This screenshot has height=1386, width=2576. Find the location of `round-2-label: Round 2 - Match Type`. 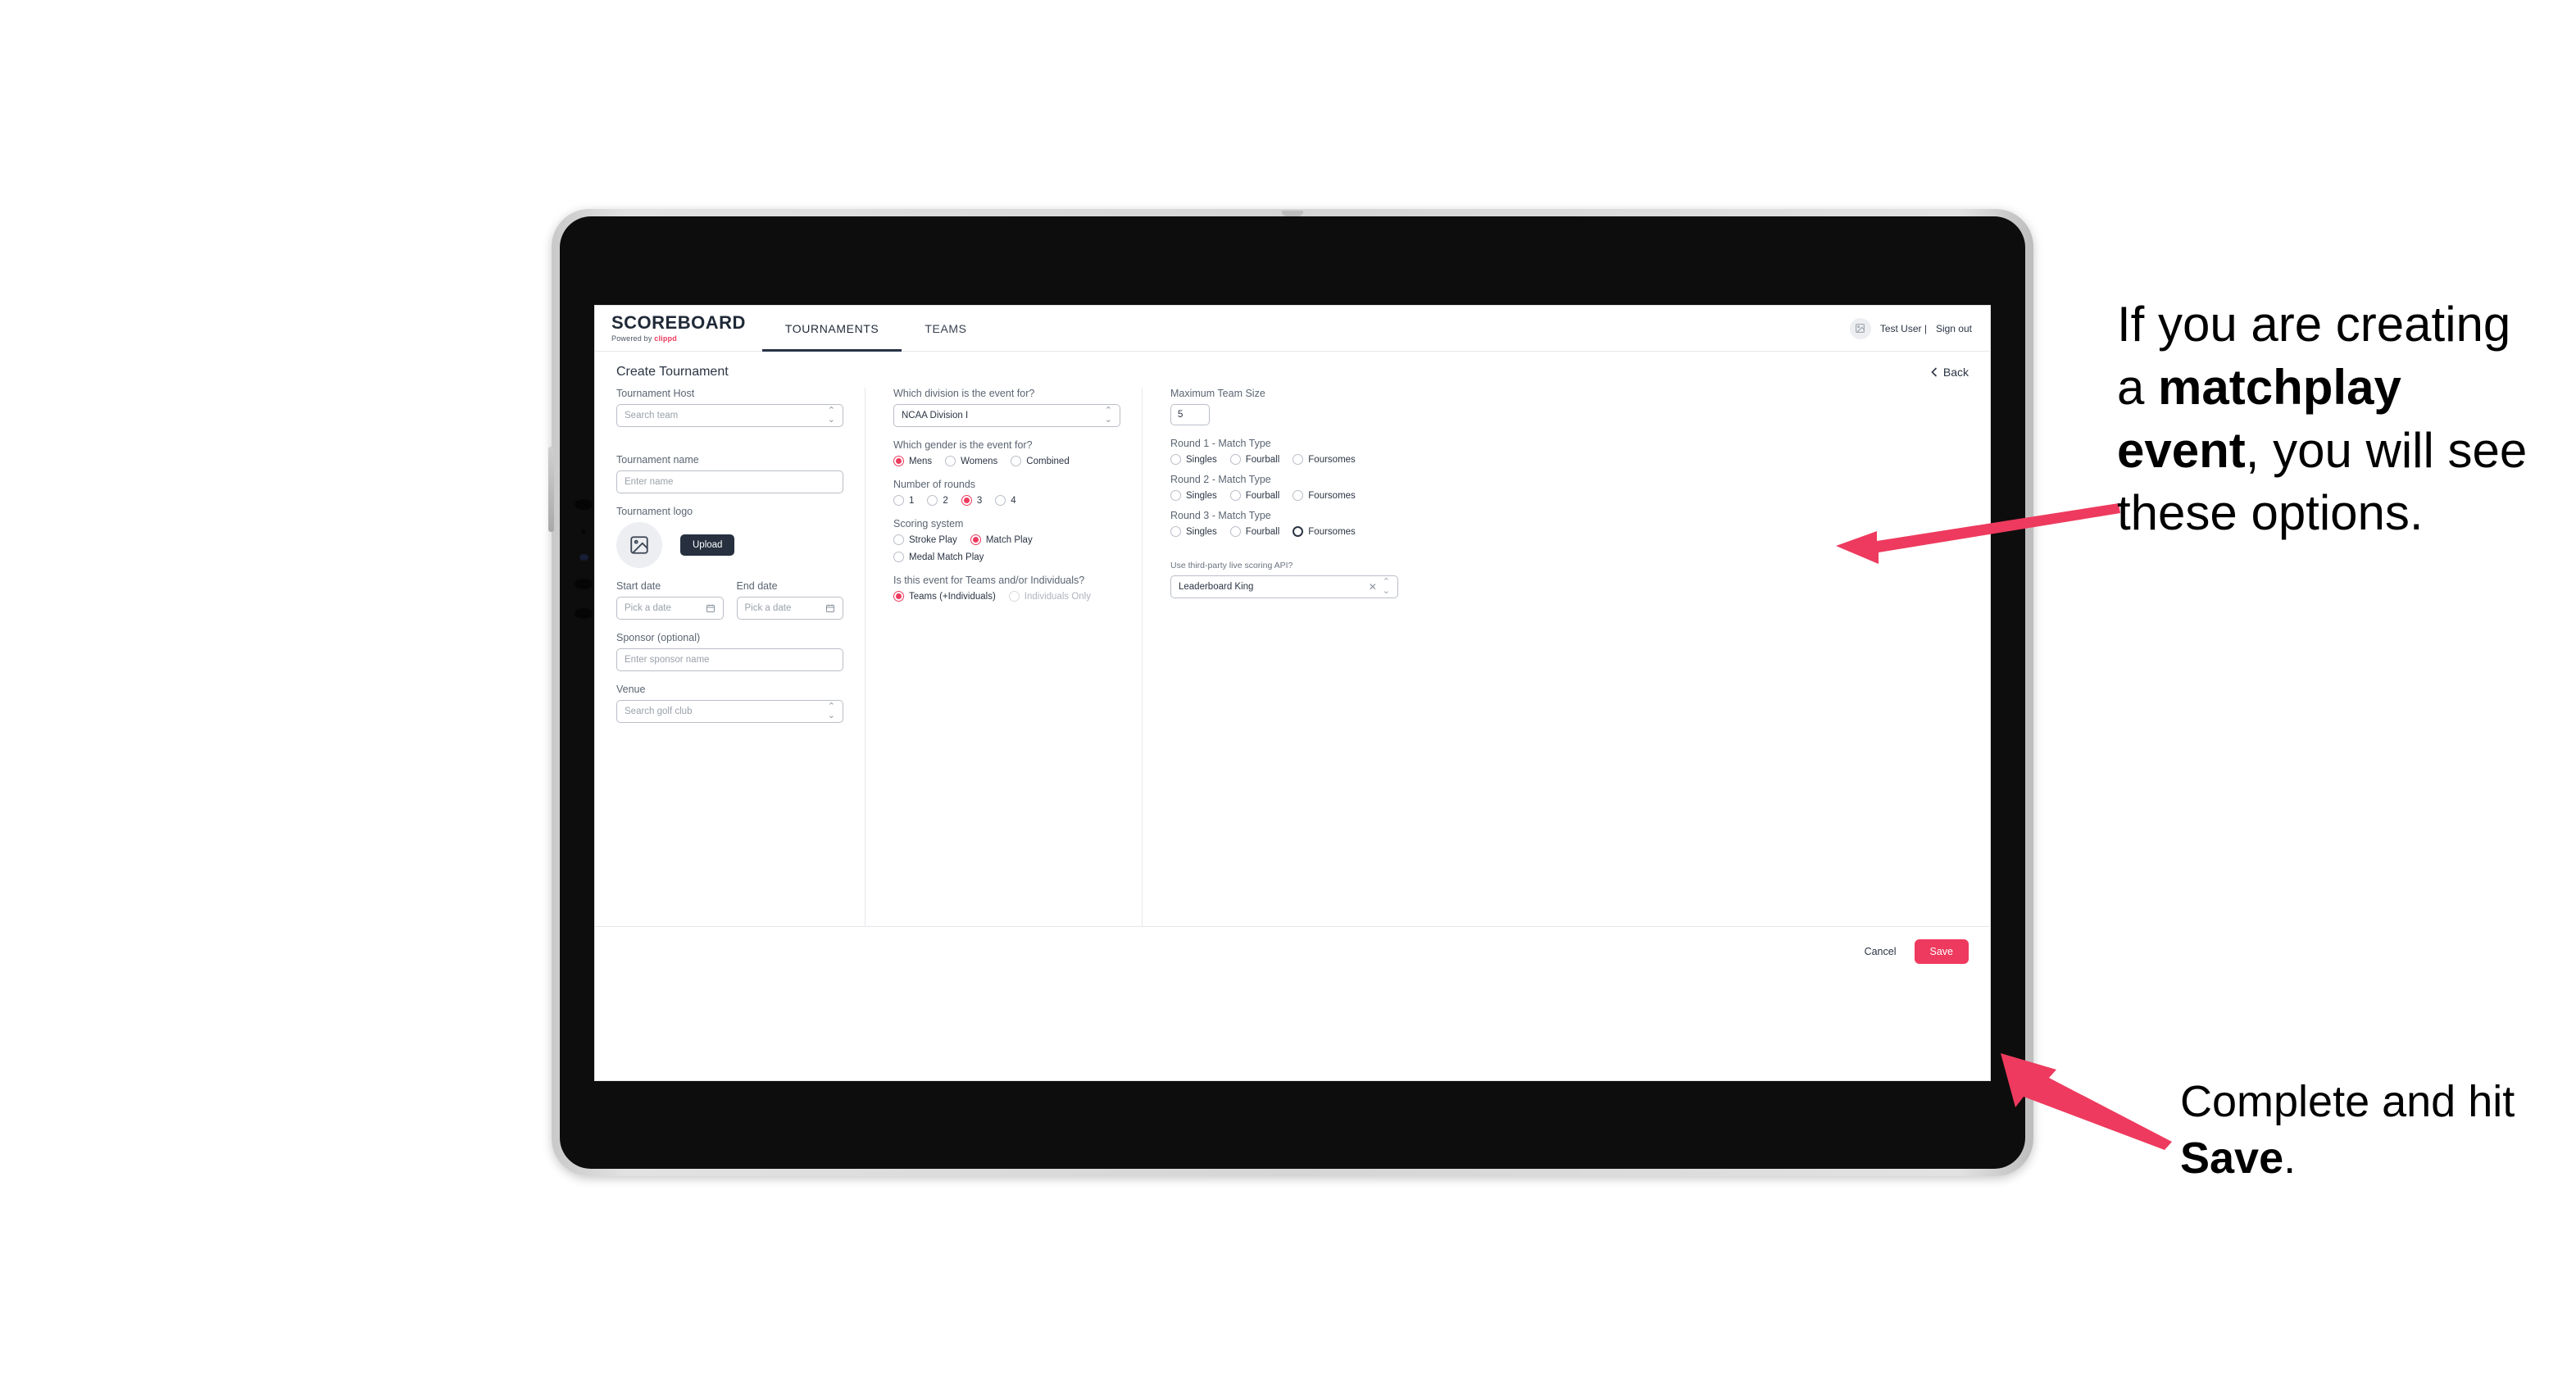

round-2-label: Round 2 - Match Type is located at coordinates (1220, 479).